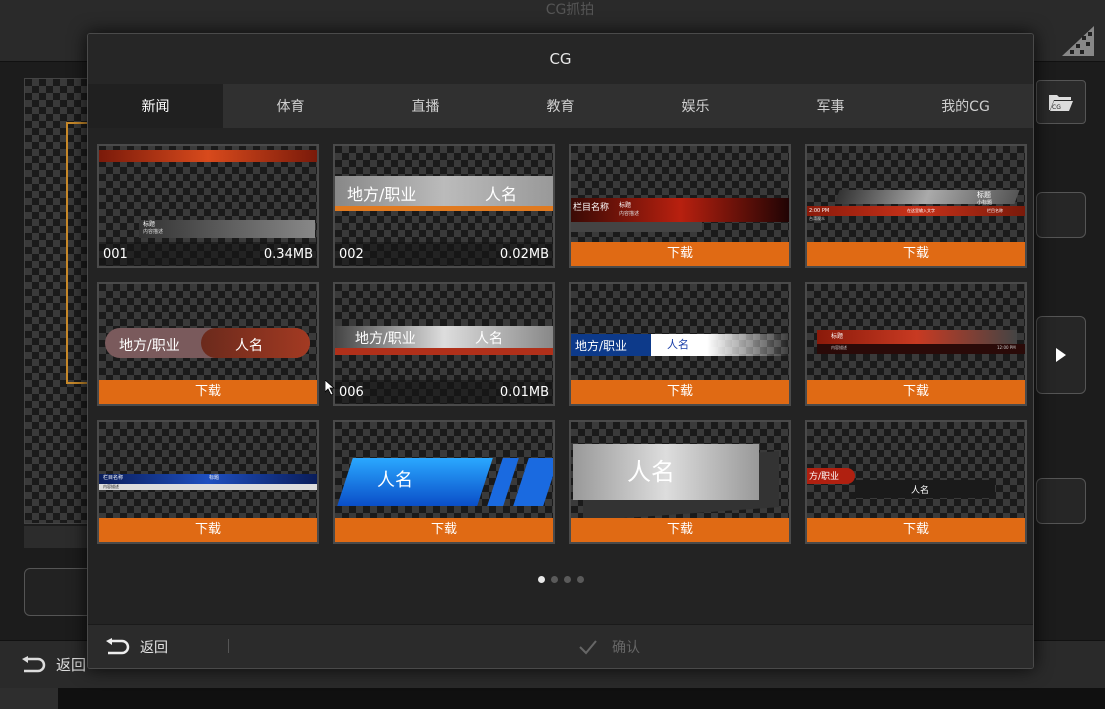  What do you see at coordinates (965, 106) in the screenshot?
I see `tab-6: 我的CG` at bounding box center [965, 106].